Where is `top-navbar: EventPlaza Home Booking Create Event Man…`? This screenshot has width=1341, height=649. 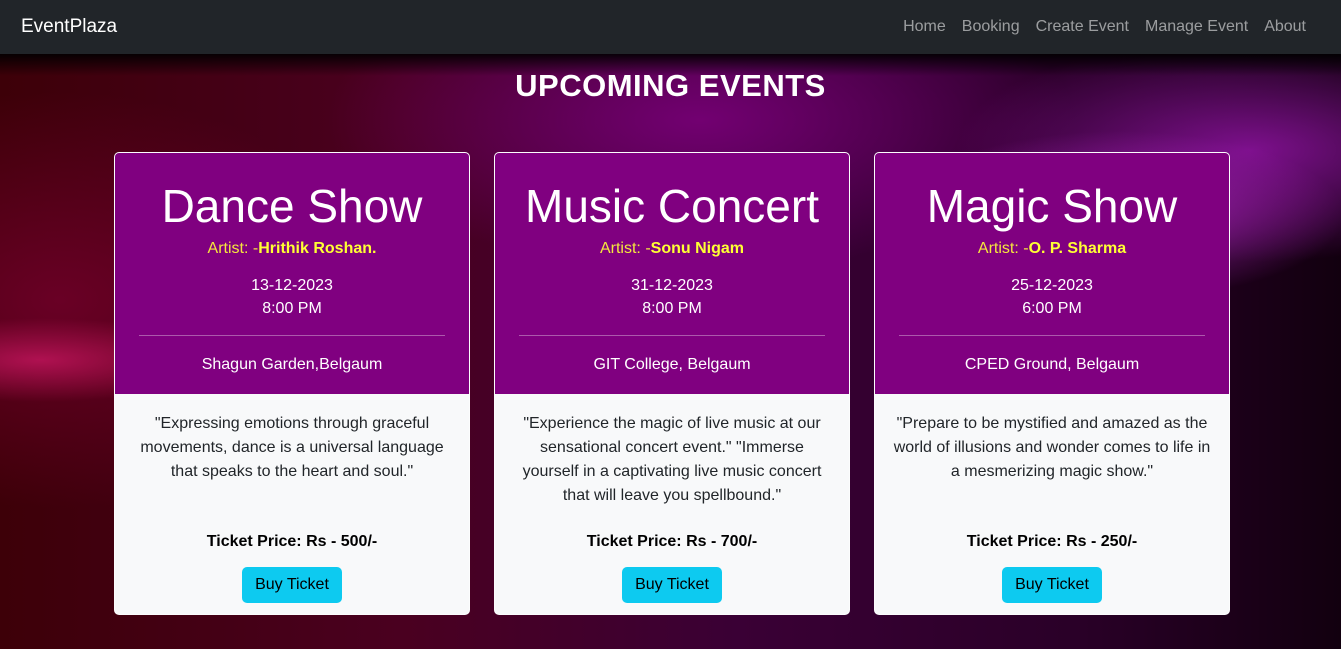 top-navbar: EventPlaza Home Booking Create Event Man… is located at coordinates (670, 27).